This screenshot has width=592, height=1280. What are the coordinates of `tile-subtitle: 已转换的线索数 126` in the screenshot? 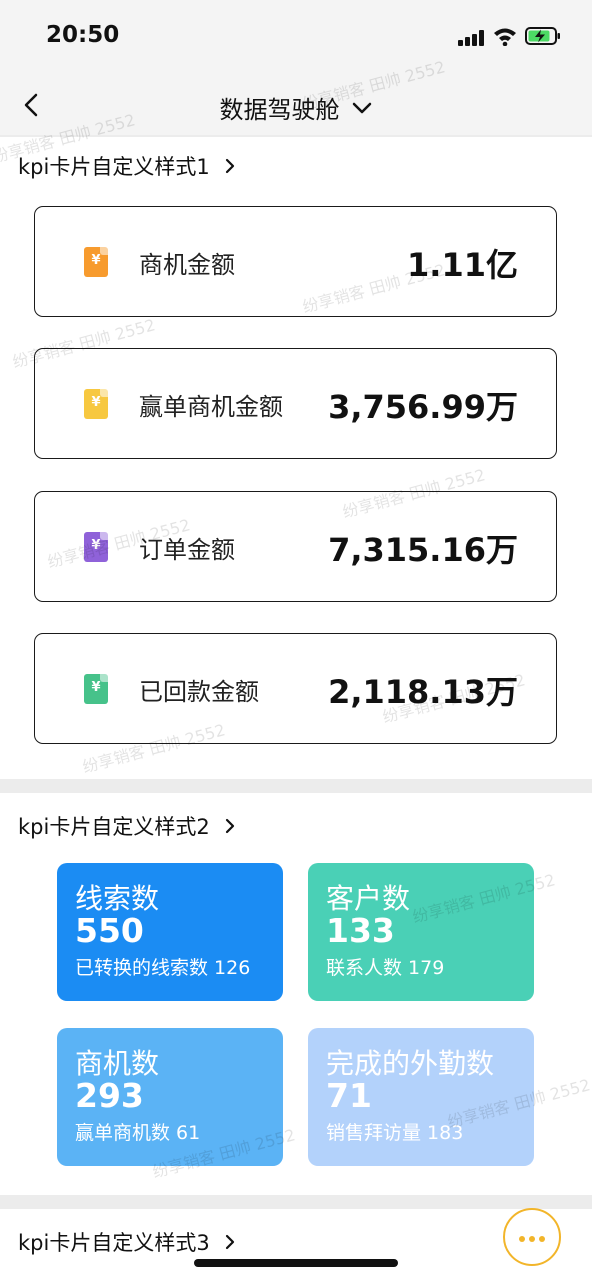 It's located at (163, 968).